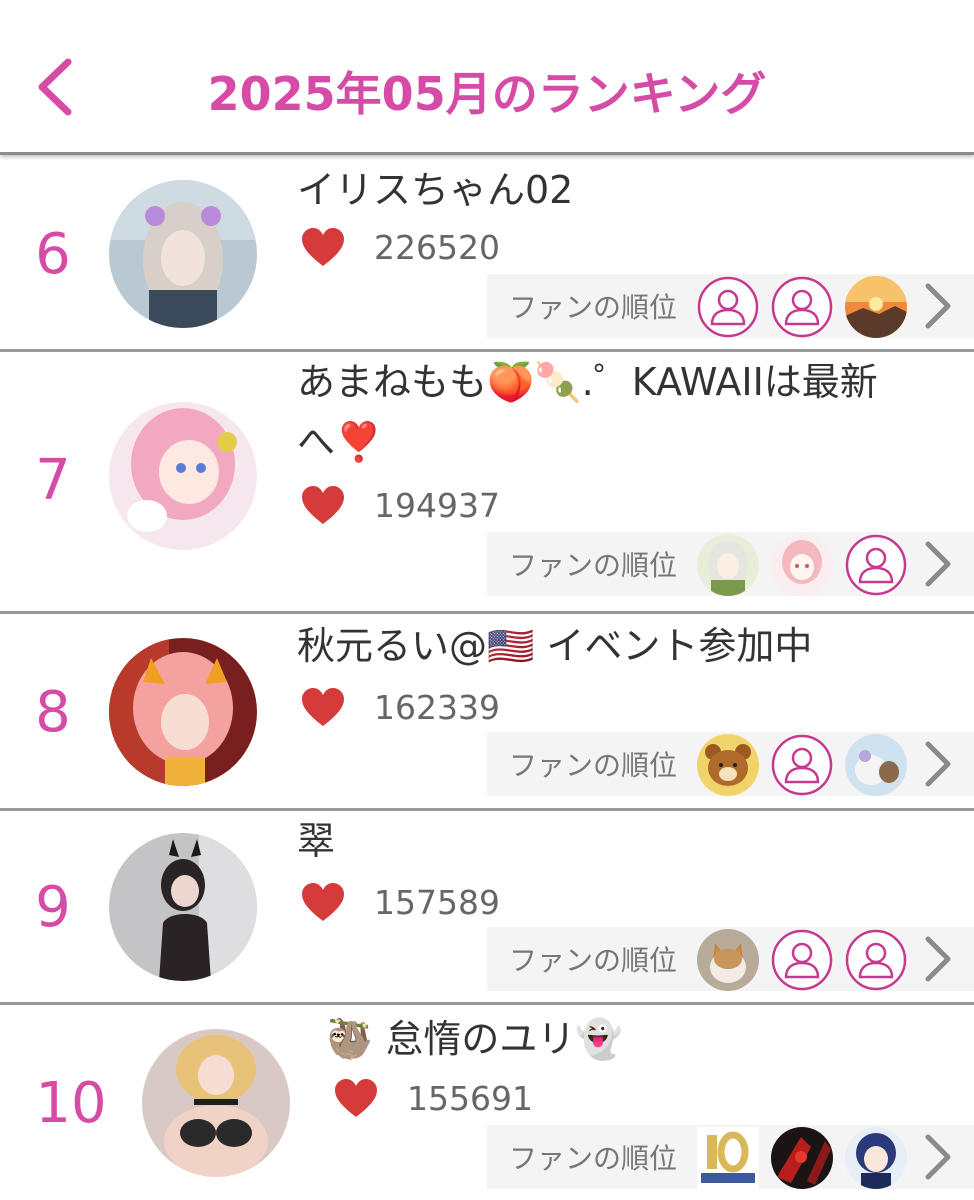 The image size is (974, 1200). What do you see at coordinates (620, 1039) in the screenshot?
I see `user-name: 🦥 怠惰のユリ👻` at bounding box center [620, 1039].